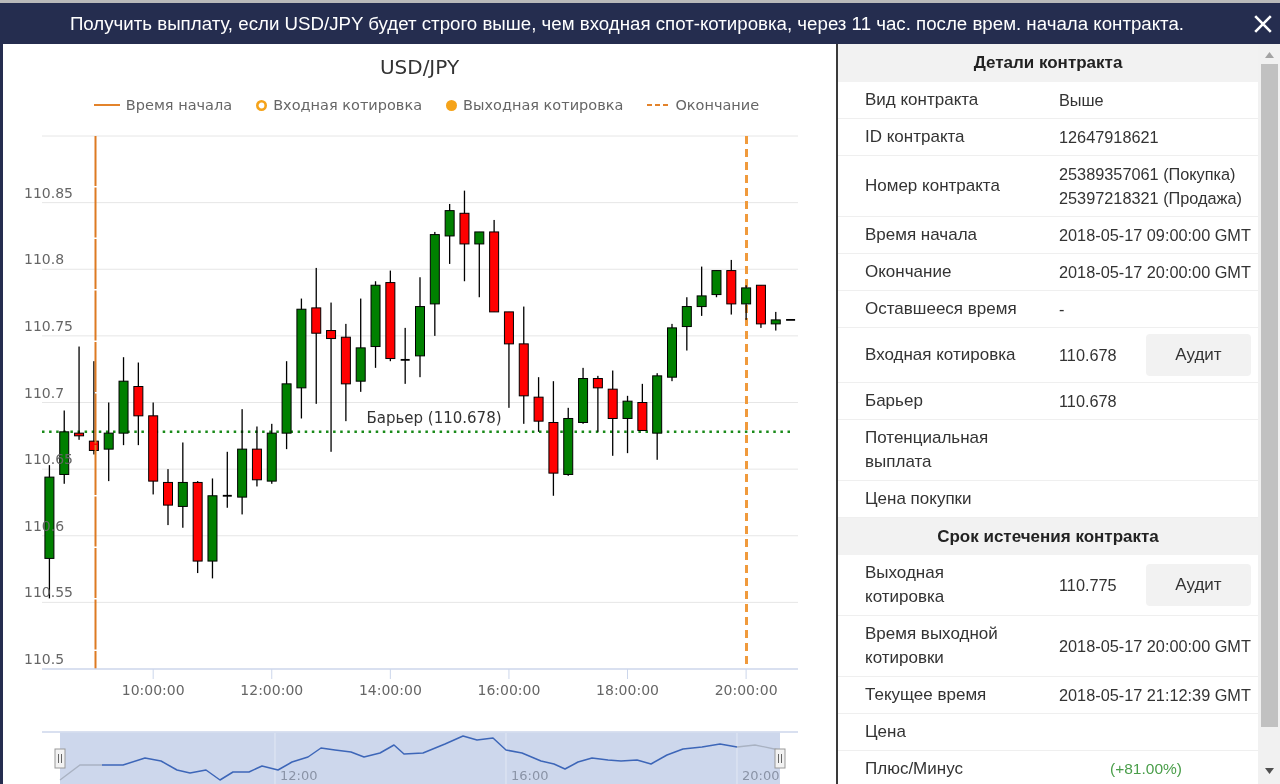  Describe the element at coordinates (44, 259) in the screenshot. I see `tick-label: 110.8` at that location.